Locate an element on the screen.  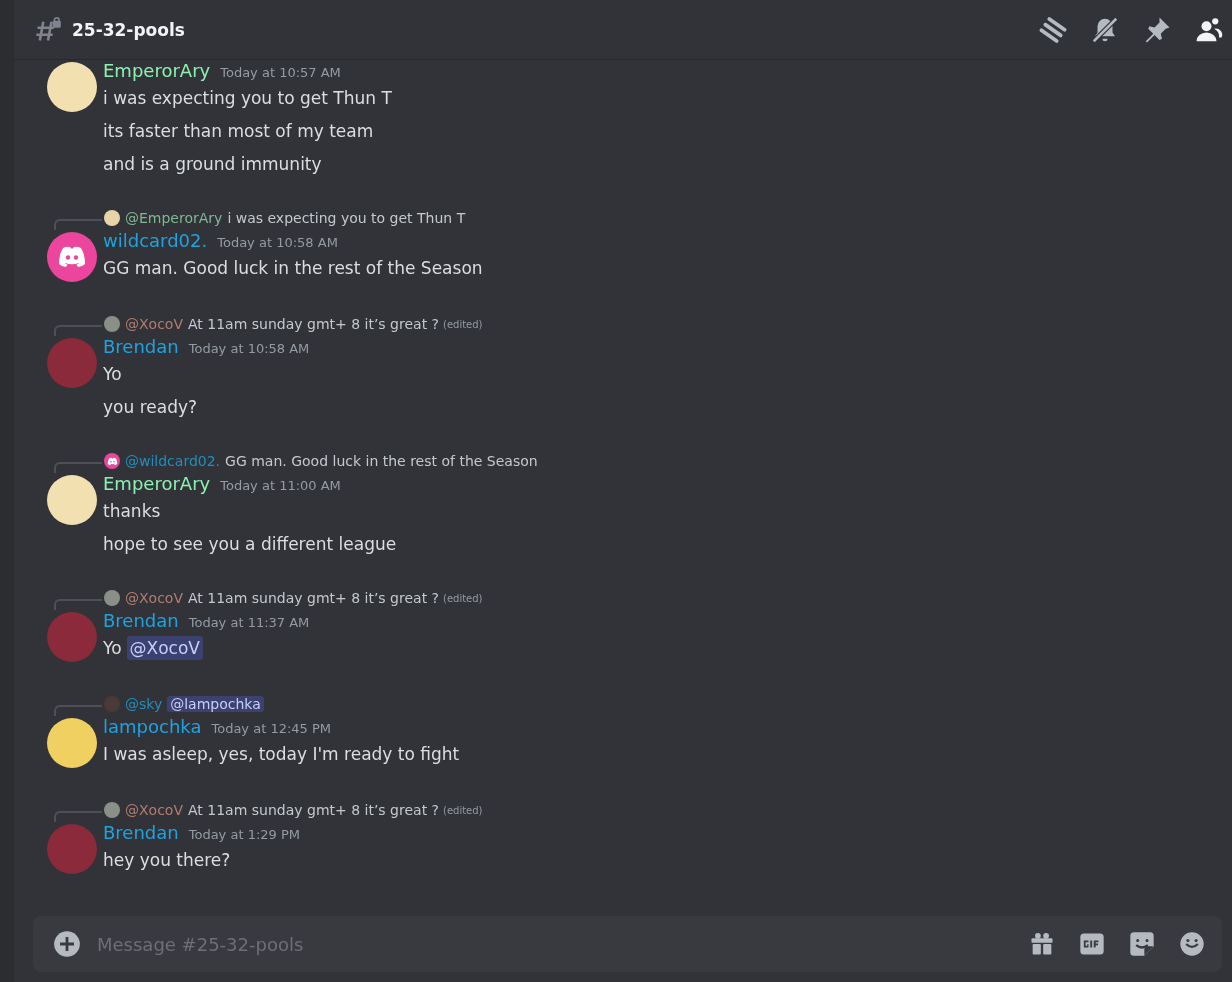
channel-title: 25-32-pools is located at coordinates (128, 29).